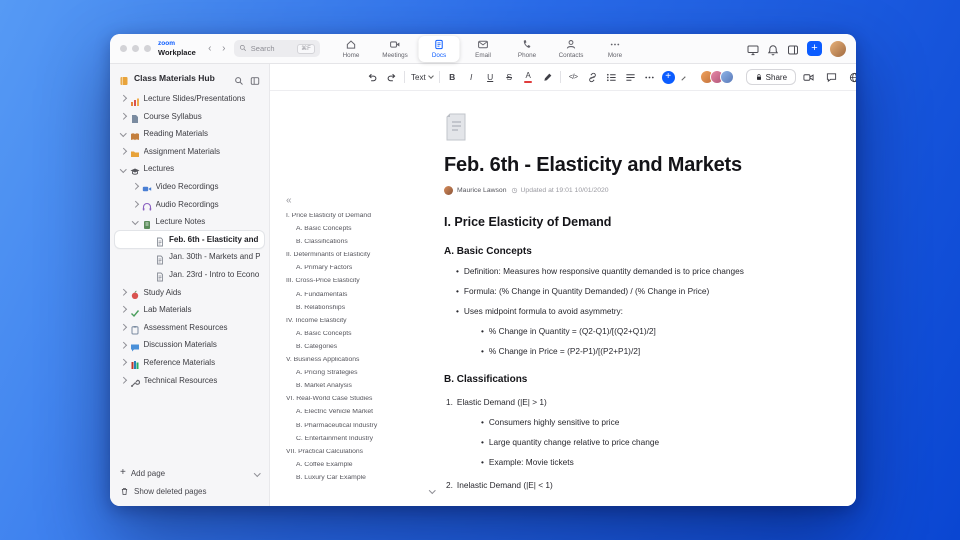 The width and height of the screenshot is (960, 540). Describe the element at coordinates (852, 77) in the screenshot. I see `language-globe-icon` at that location.